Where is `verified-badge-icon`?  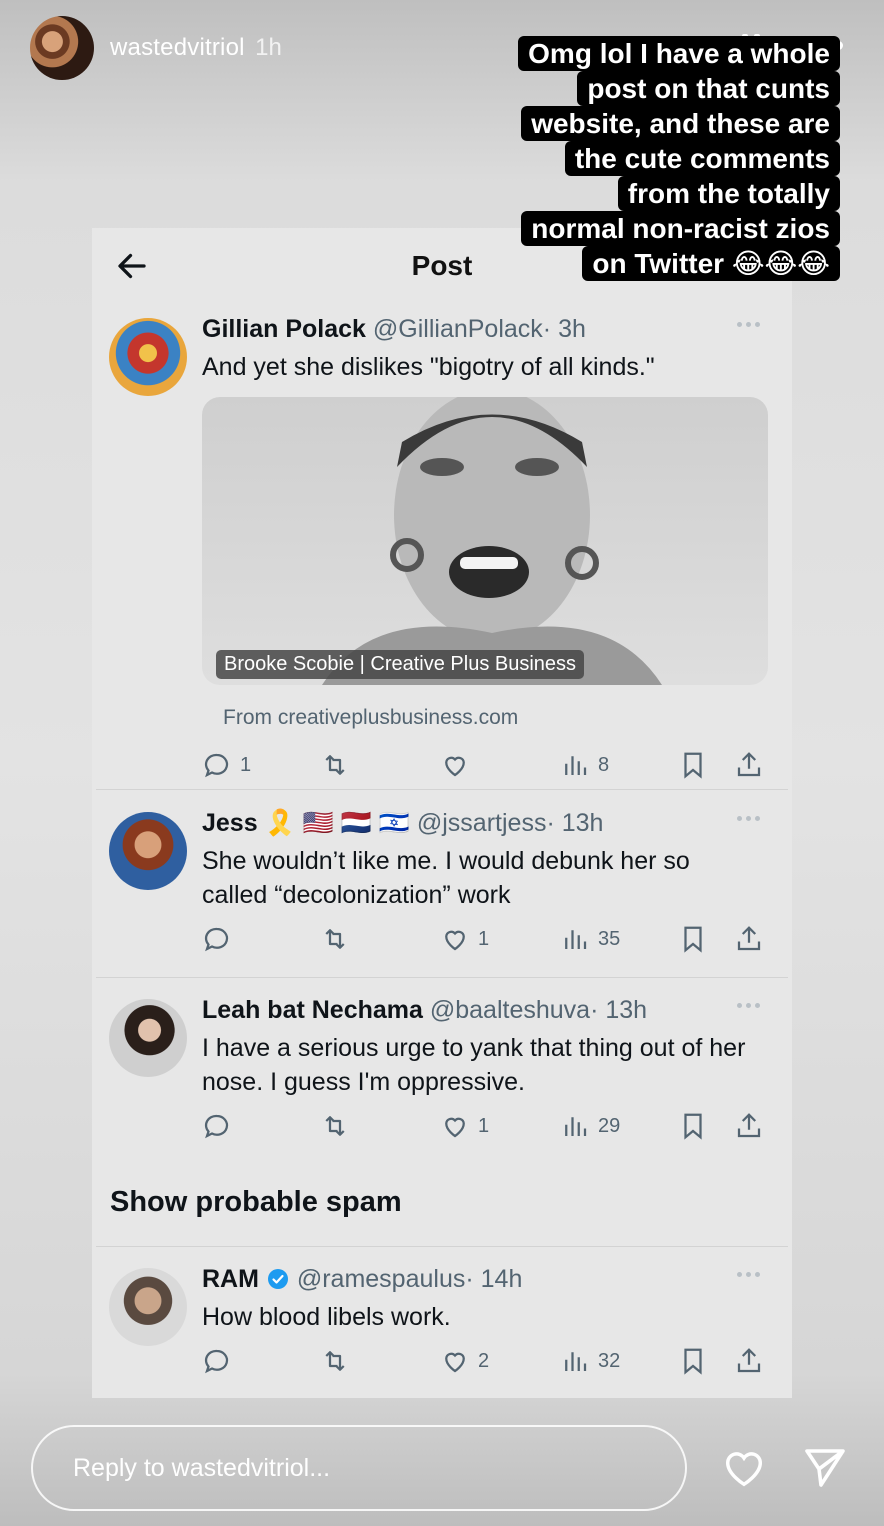
verified-badge-icon is located at coordinates (277, 1279).